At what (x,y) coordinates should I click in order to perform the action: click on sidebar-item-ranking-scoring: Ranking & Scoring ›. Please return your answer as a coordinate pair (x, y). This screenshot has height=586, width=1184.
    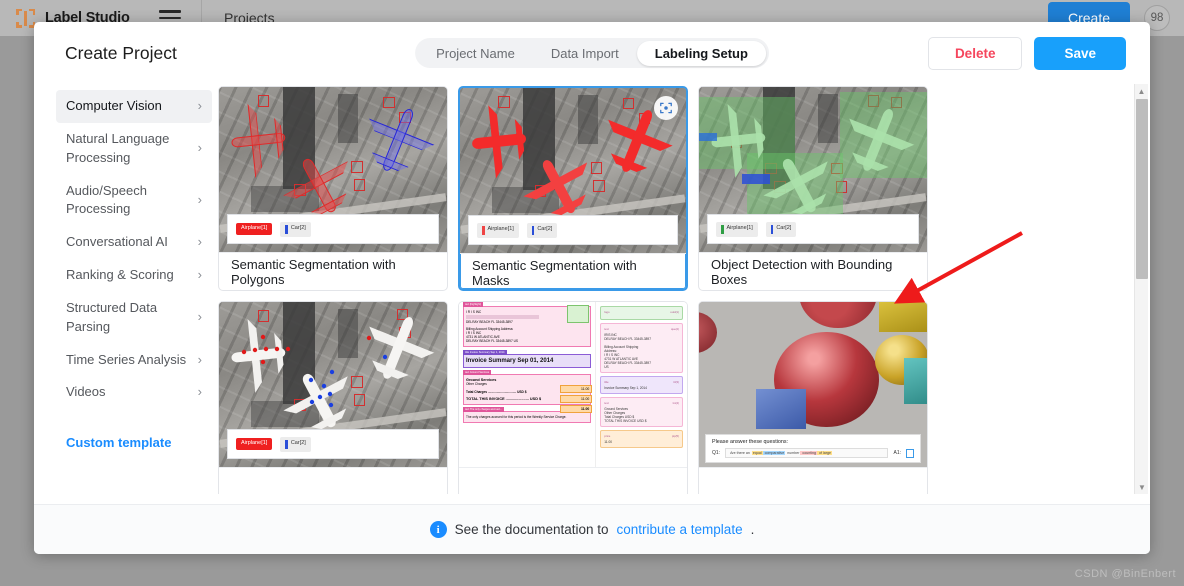
    Looking at the image, I should click on (134, 275).